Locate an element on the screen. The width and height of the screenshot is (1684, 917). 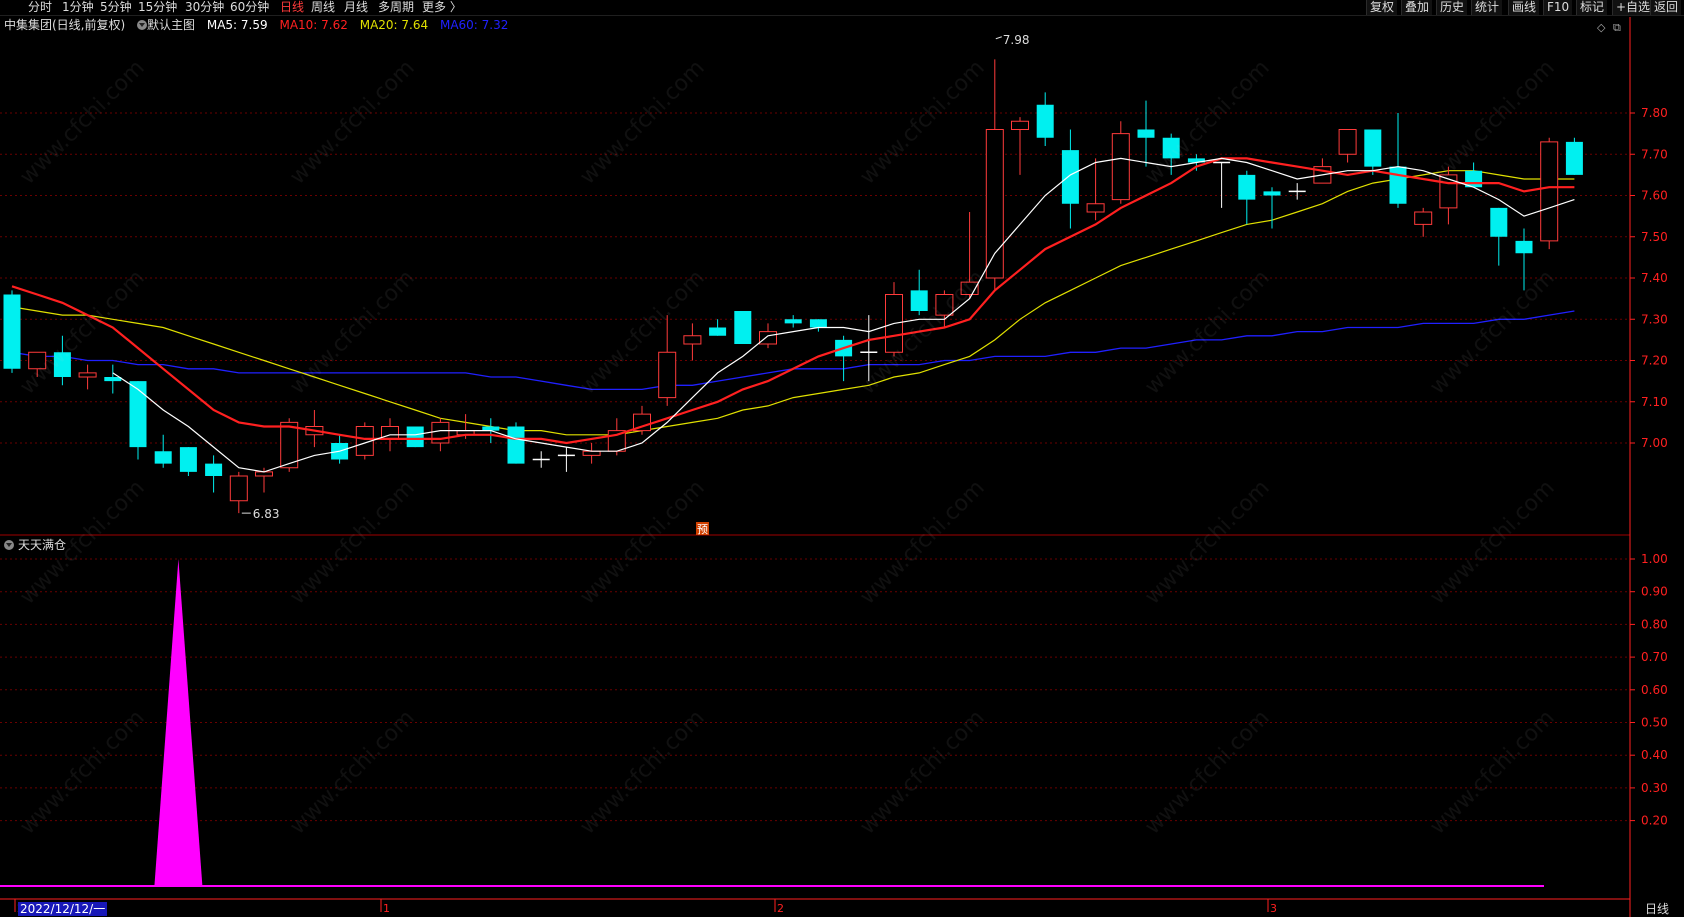
month-tick-label: 1 is located at coordinates (386, 908).